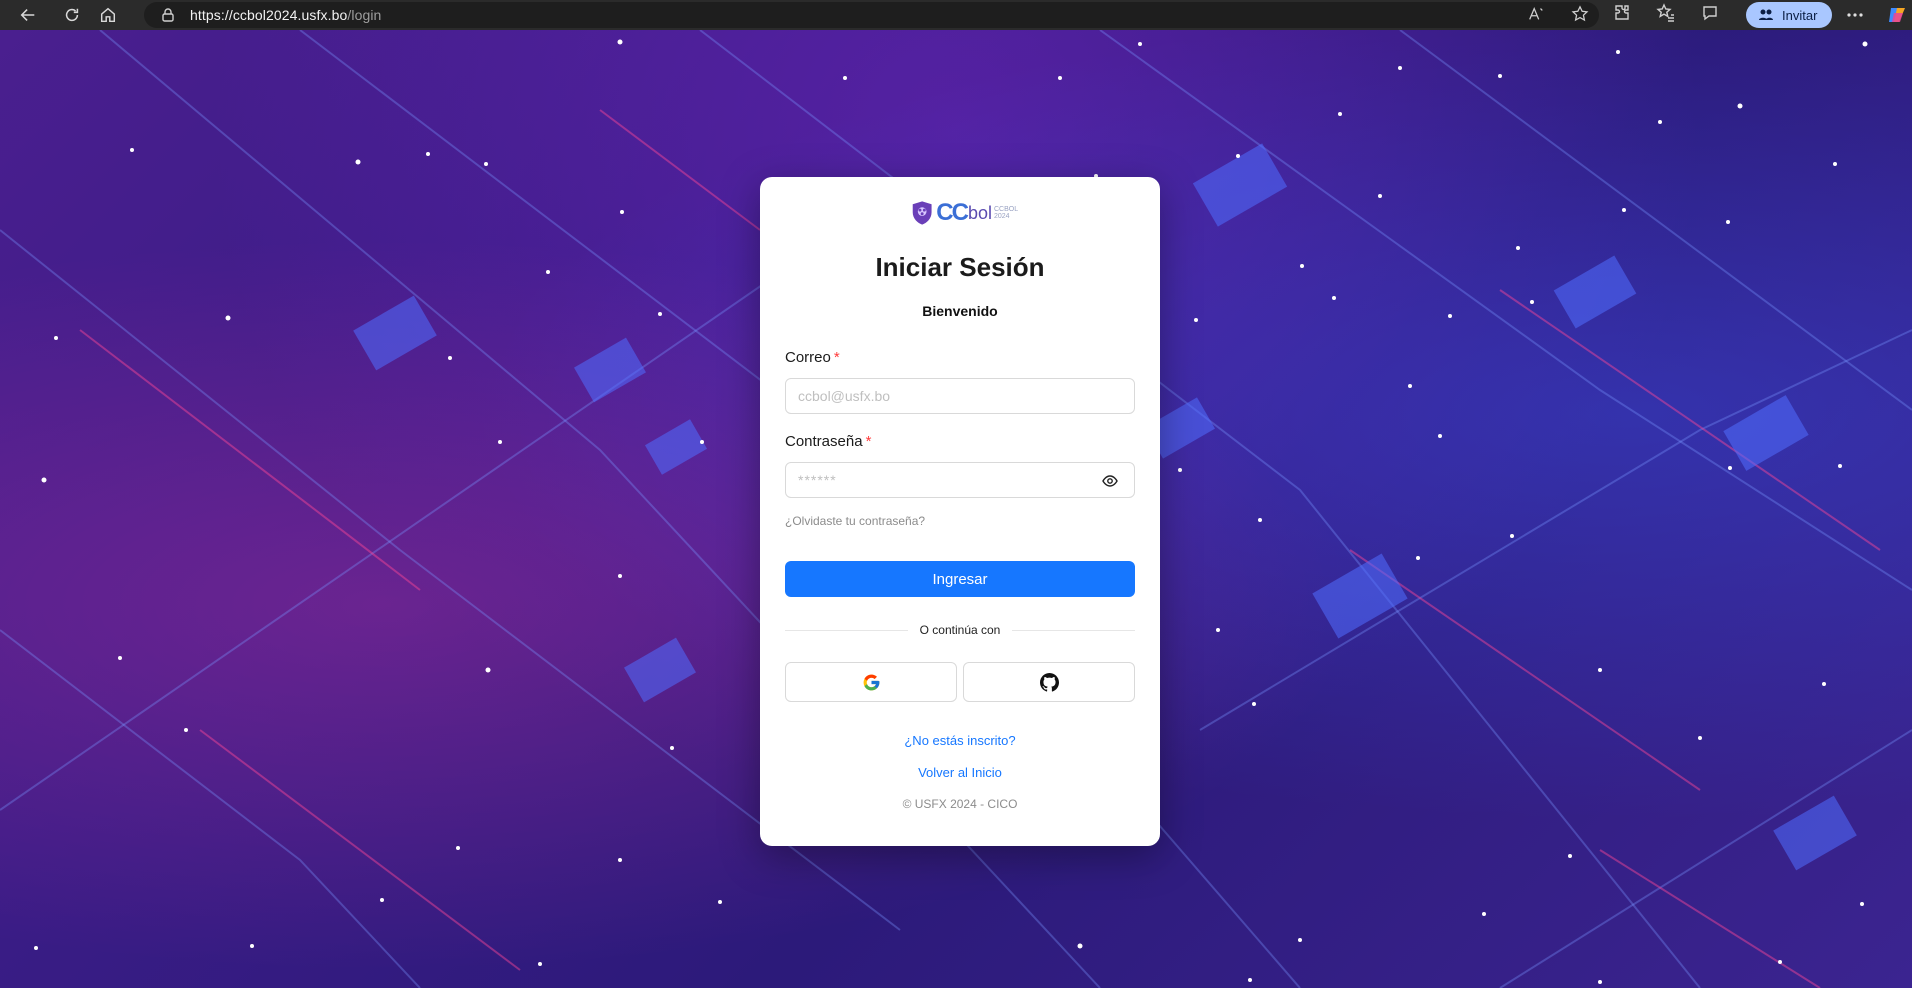 Image resolution: width=1912 pixels, height=988 pixels. Describe the element at coordinates (979, 212) in the screenshot. I see `logo-bol: bol` at that location.